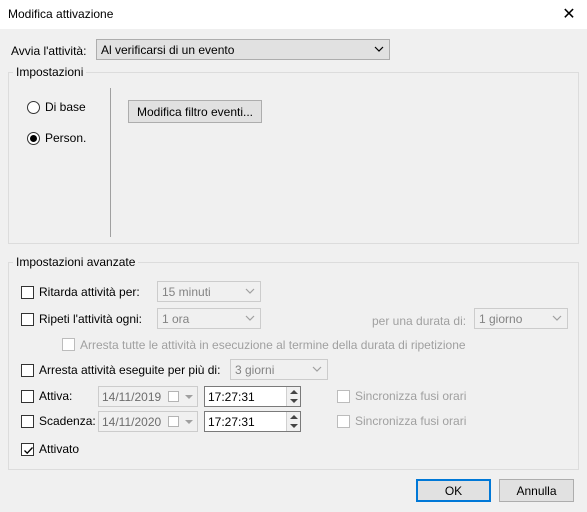  I want to click on advanced-group-title: Impostazioni avanzate, so click(76, 262).